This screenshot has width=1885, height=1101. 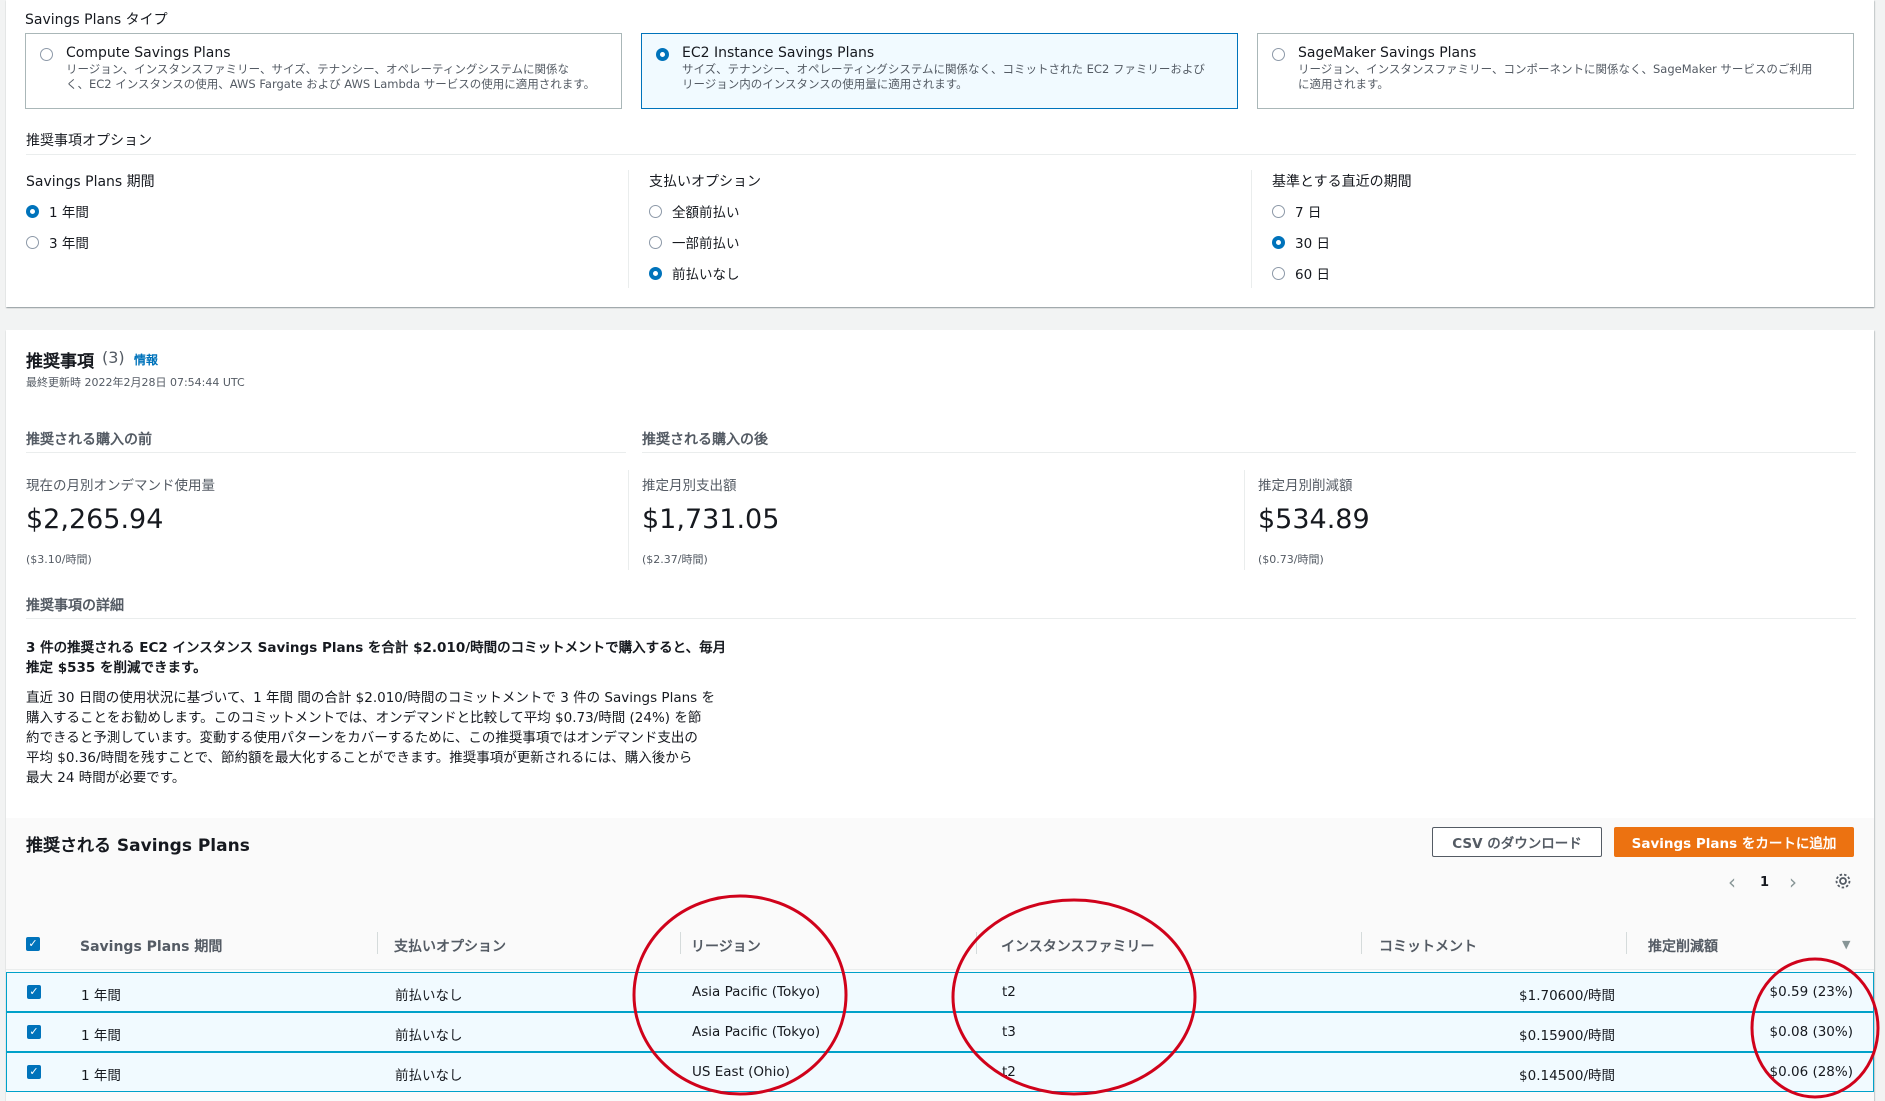 I want to click on recommendations-title: 推奨事項, so click(x=60, y=362).